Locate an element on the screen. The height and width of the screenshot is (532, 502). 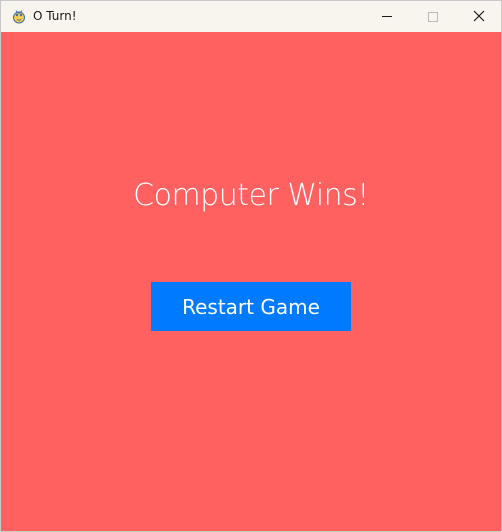
title-bar: O Turn! is located at coordinates (251, 16).